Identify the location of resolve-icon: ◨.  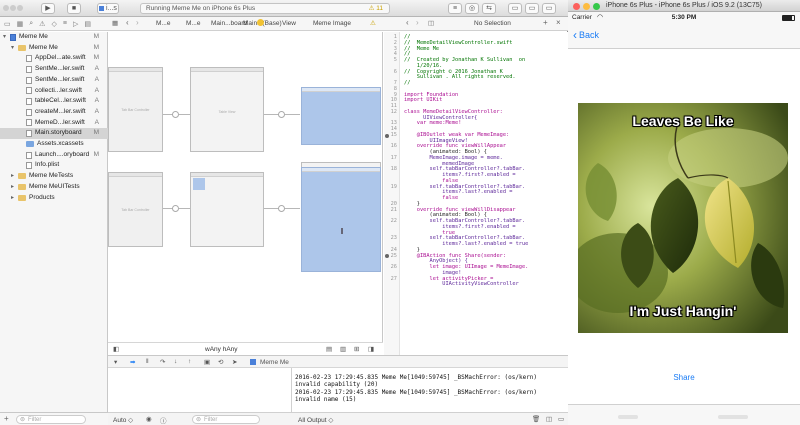
(371, 349).